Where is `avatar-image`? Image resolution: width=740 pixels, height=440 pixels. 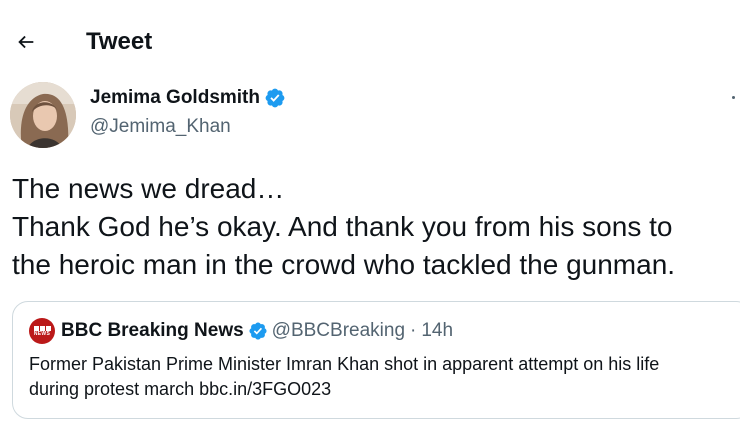 avatar-image is located at coordinates (43, 115).